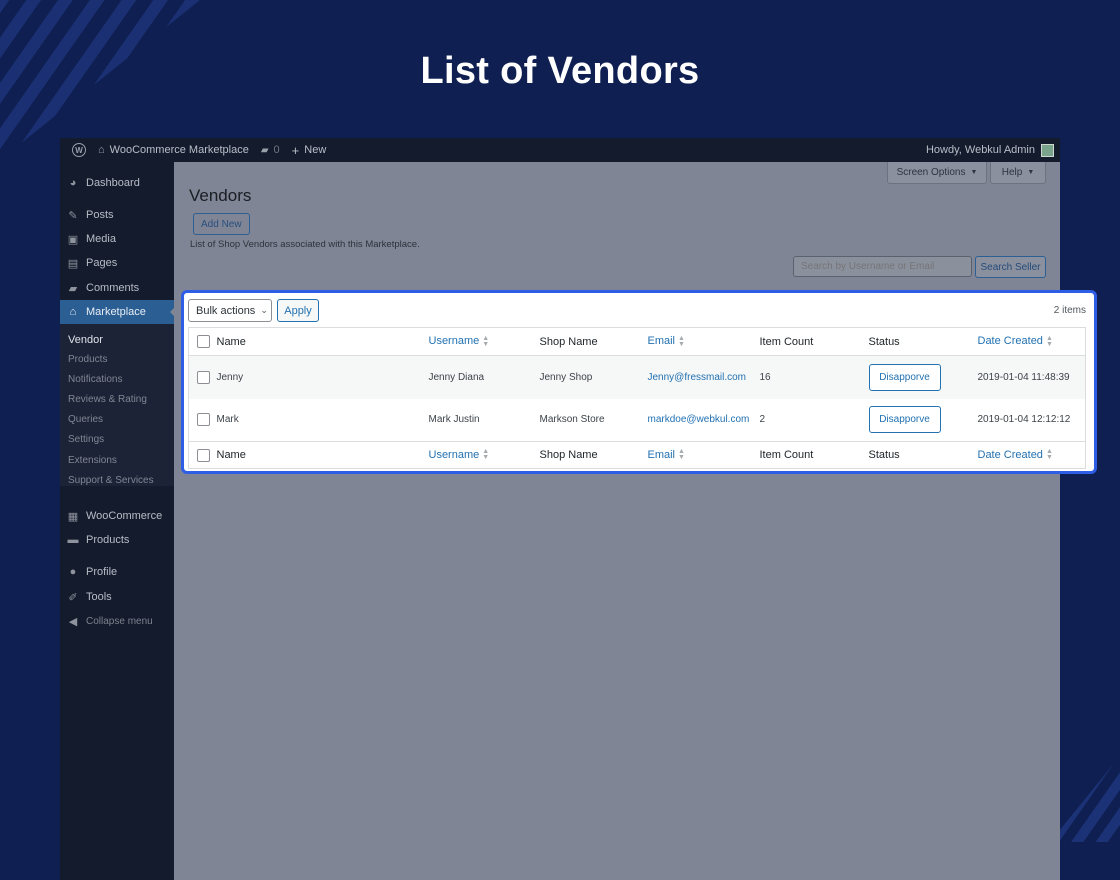 The height and width of the screenshot is (880, 1120). Describe the element at coordinates (882, 266) in the screenshot. I see `search-input` at that location.